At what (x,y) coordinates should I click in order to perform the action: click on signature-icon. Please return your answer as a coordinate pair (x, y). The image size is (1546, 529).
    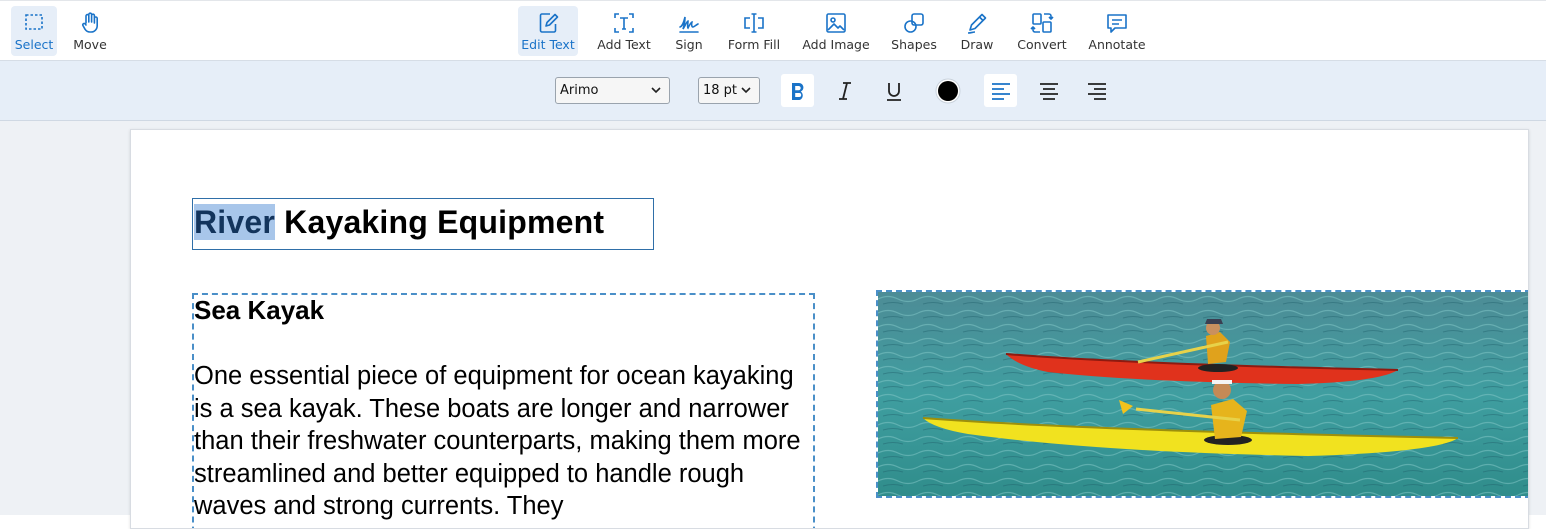
    Looking at the image, I should click on (689, 24).